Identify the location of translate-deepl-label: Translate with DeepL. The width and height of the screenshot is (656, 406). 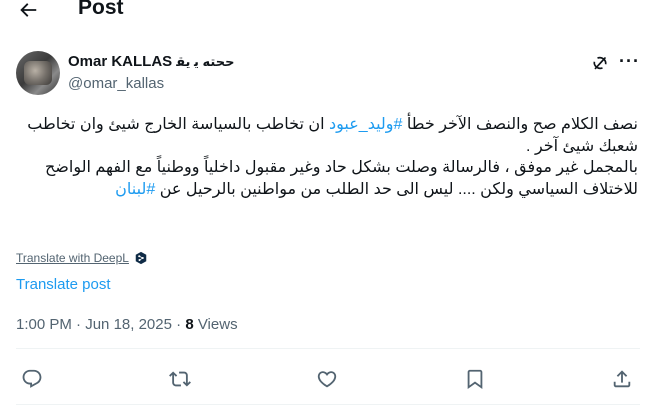
(72, 258).